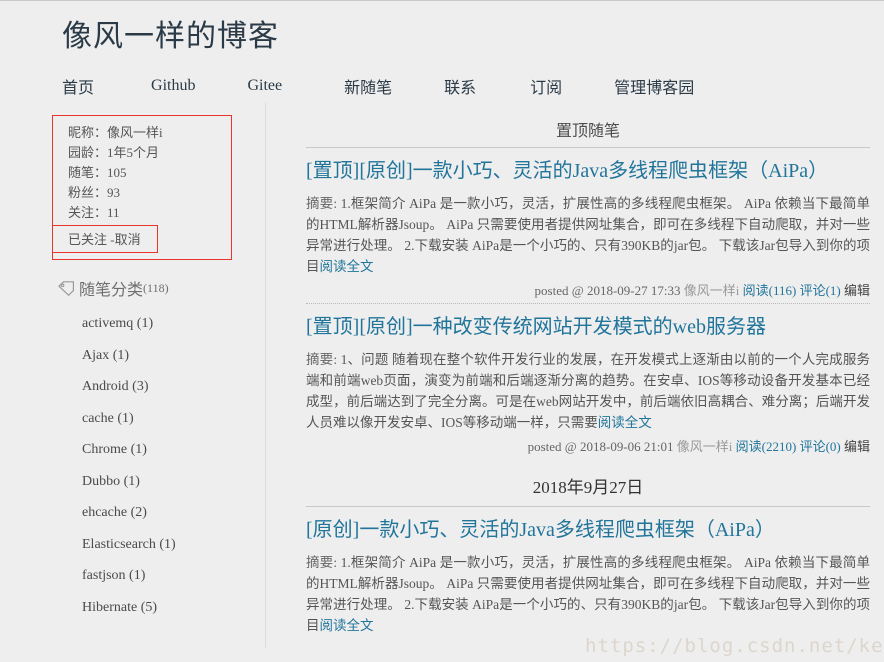 Image resolution: width=884 pixels, height=662 pixels. I want to click on list-item: Elasticsearch (1), so click(173, 545).